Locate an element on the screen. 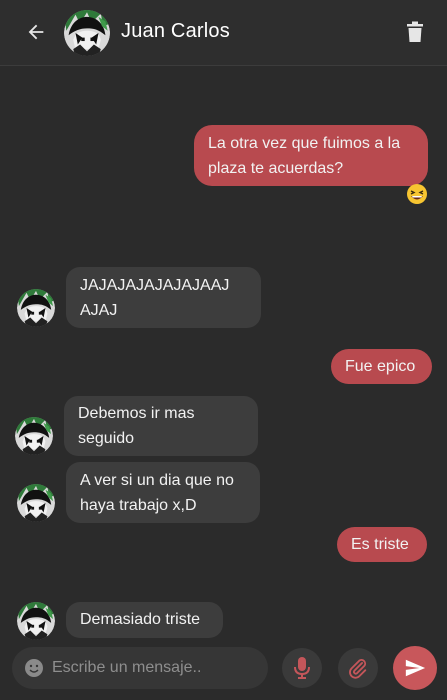  incoming-message: Debemos ir mas seguido is located at coordinates (161, 426).